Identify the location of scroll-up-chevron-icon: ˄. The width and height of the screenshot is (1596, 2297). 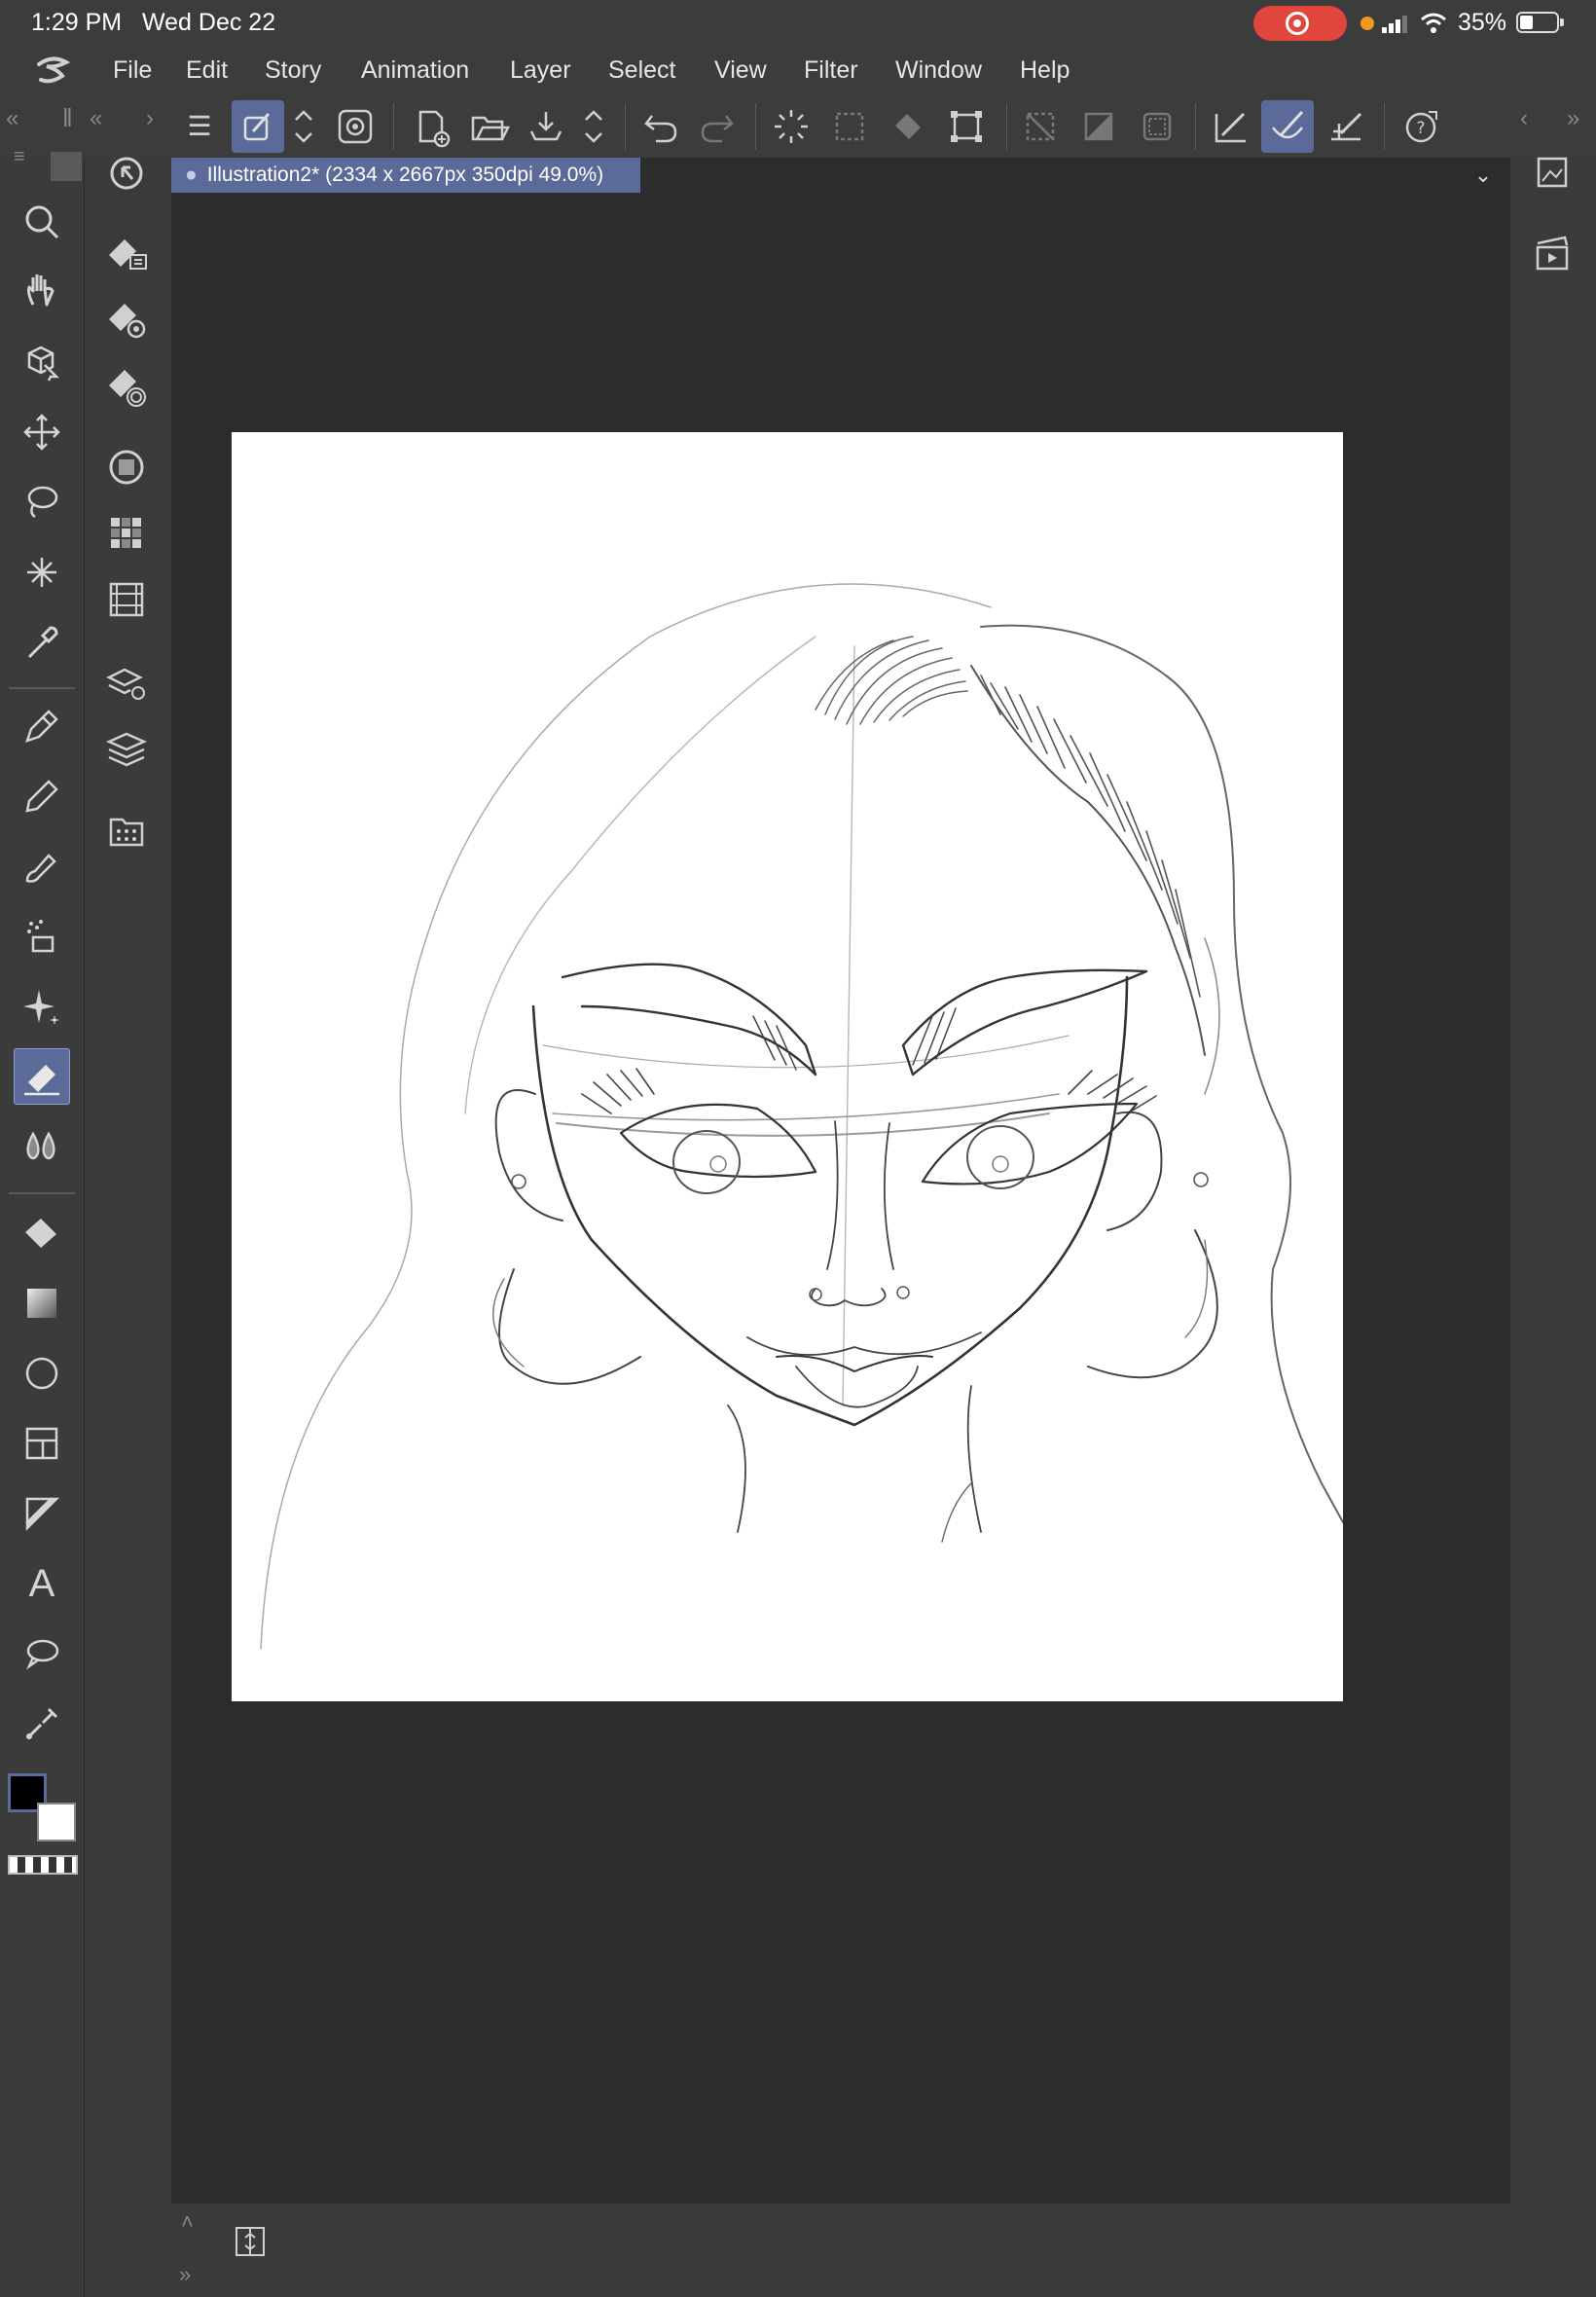
(187, 2222).